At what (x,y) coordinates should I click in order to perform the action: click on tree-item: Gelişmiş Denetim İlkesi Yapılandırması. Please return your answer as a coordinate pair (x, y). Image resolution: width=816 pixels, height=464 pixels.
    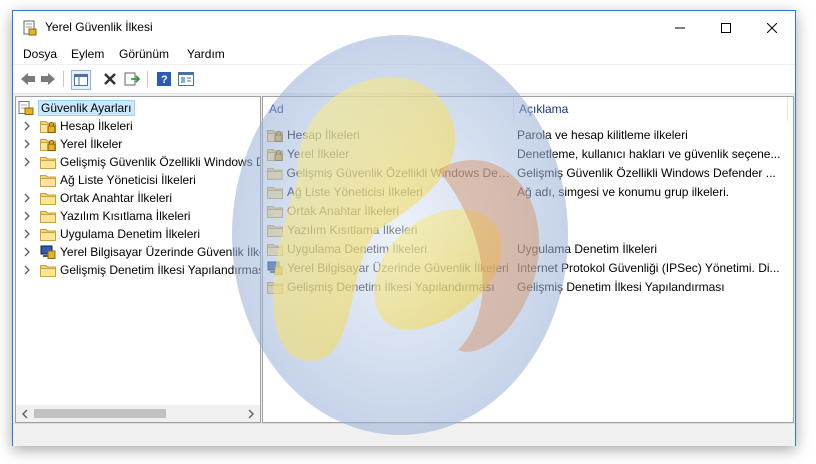
    Looking at the image, I should click on (141, 270).